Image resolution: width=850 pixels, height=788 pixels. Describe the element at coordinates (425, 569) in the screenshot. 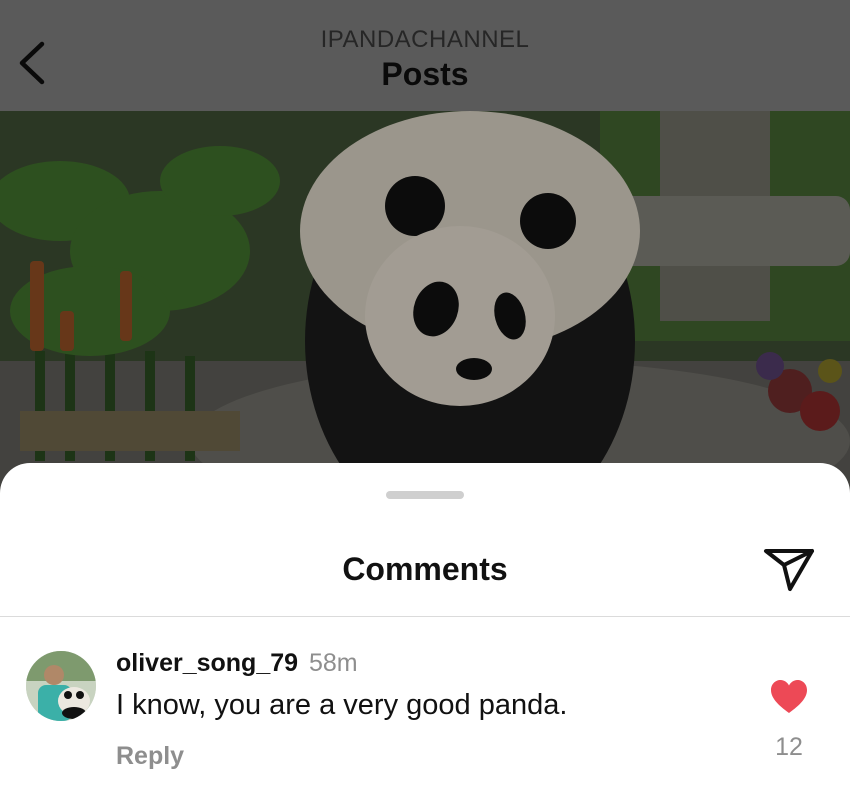

I see `comments-title: Comments` at that location.